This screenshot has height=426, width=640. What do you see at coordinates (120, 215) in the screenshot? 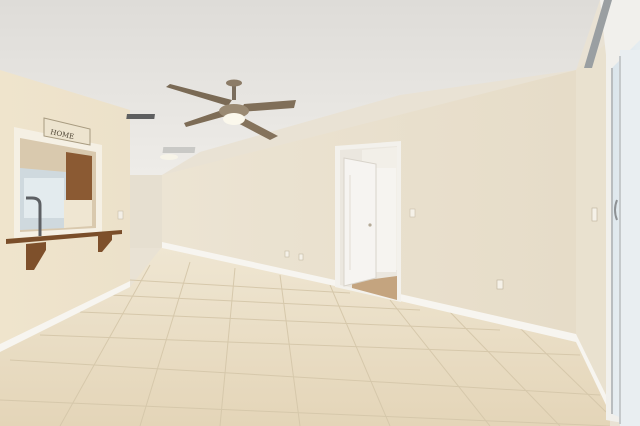
I see `light-switch-left` at bounding box center [120, 215].